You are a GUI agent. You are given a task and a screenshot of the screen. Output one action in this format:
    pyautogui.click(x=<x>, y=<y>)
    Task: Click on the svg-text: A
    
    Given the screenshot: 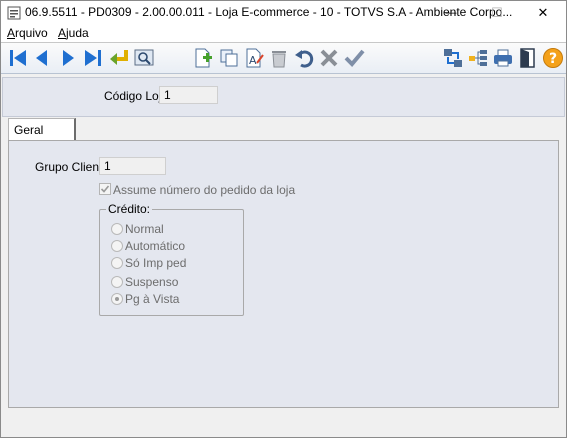 What is the action you would take?
    pyautogui.click(x=253, y=60)
    